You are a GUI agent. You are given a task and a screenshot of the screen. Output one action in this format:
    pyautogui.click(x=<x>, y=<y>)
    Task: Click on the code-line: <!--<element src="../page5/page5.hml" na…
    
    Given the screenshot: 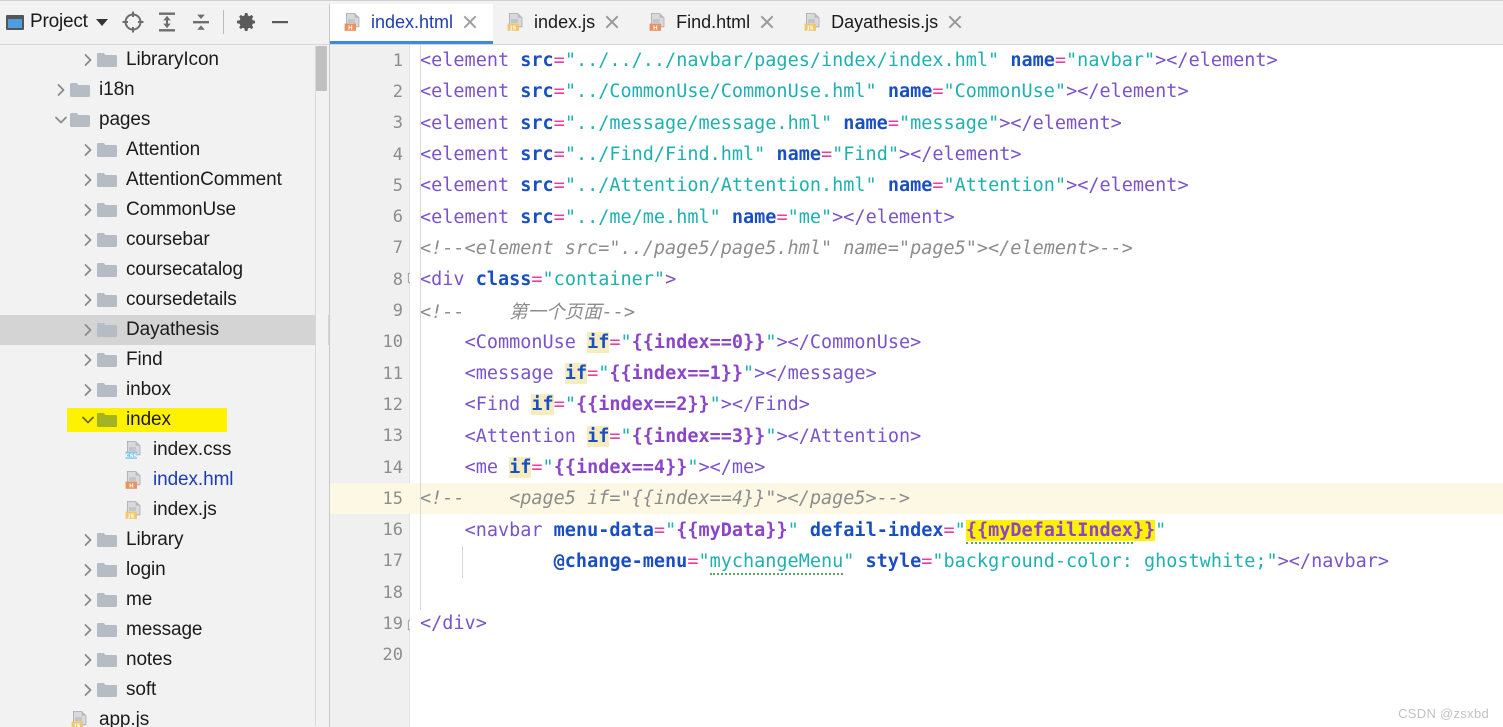 What is the action you would take?
    pyautogui.click(x=956, y=248)
    